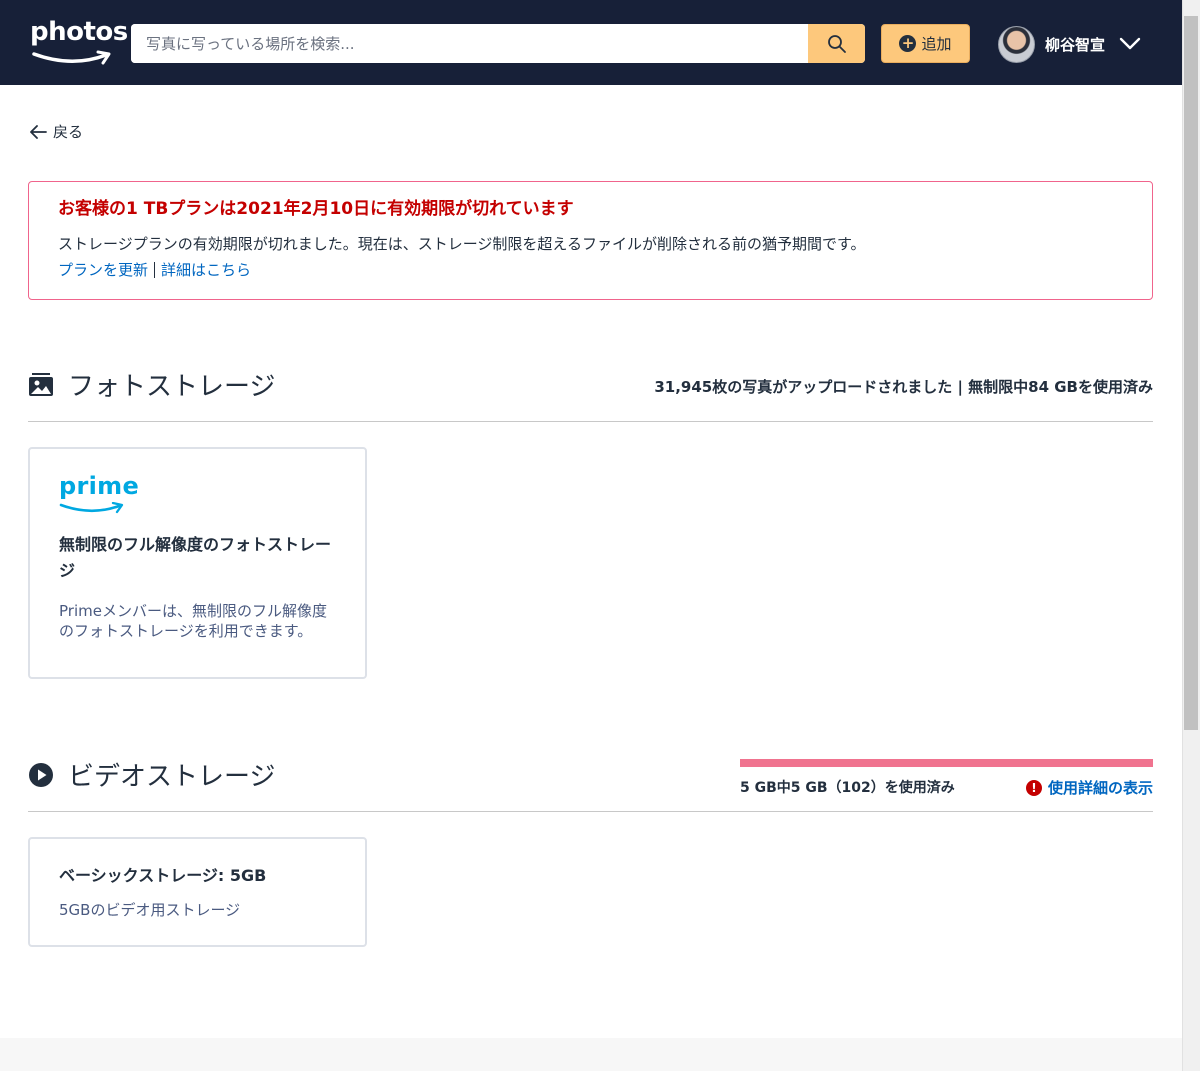 This screenshot has width=1200, height=1071. Describe the element at coordinates (903, 387) in the screenshot. I see `photo-storage-summary: 31,945枚の写真がアップロードされました | 無制限中84 GBを使用済み` at that location.